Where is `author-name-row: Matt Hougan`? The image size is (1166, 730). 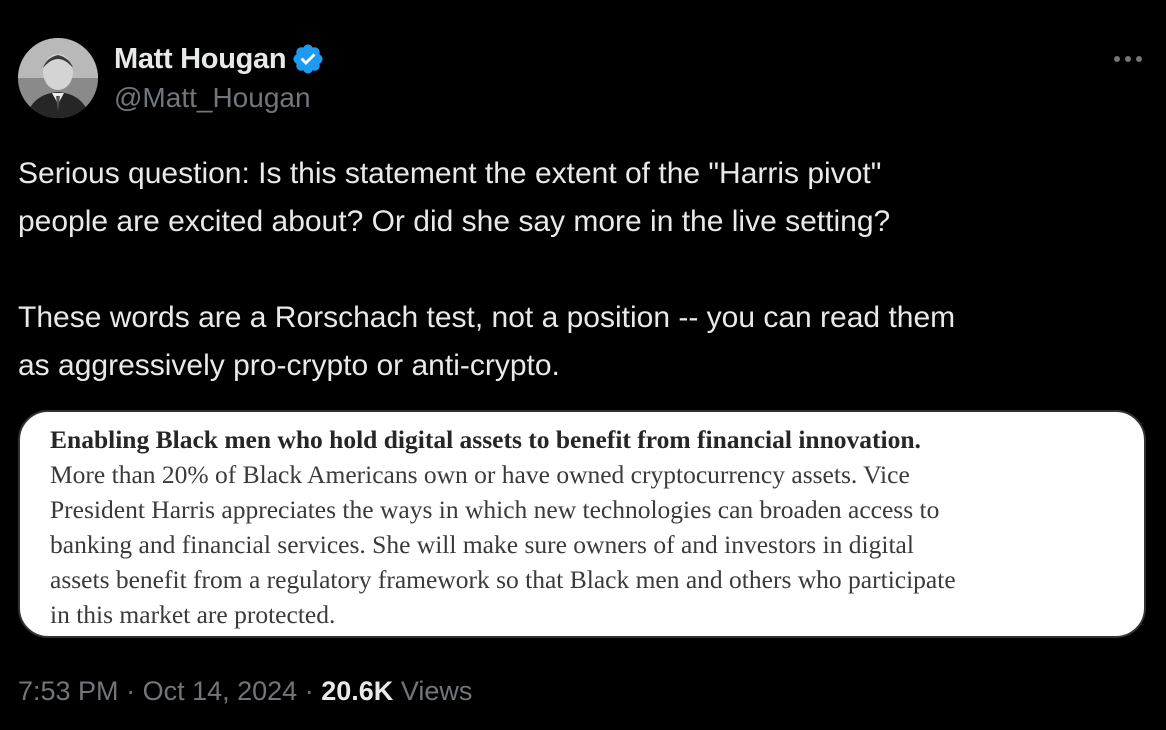
author-name-row: Matt Hougan is located at coordinates (219, 59).